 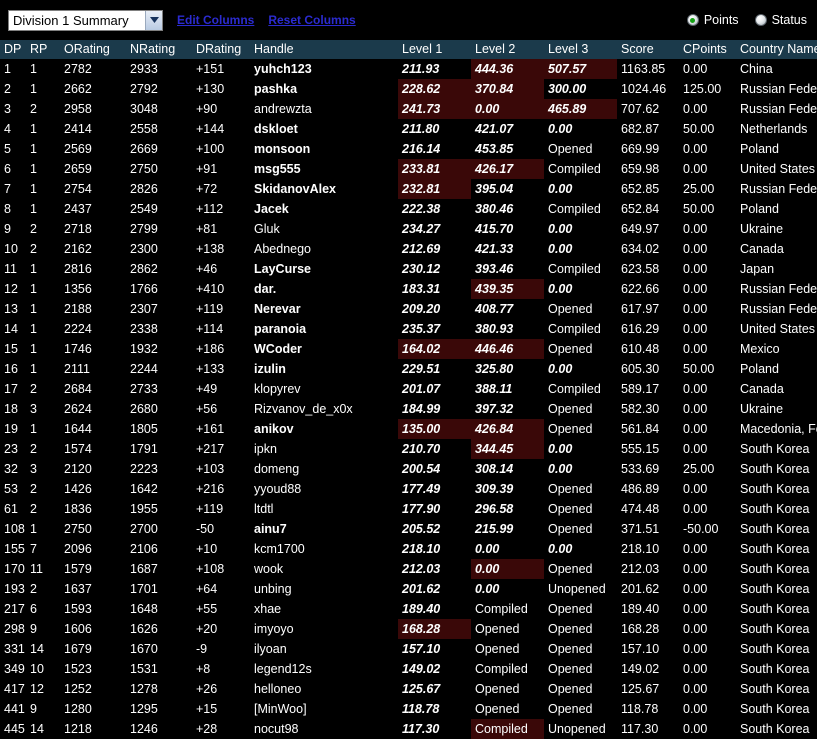 I want to click on cell-level-2: 426.84, so click(x=507, y=429).